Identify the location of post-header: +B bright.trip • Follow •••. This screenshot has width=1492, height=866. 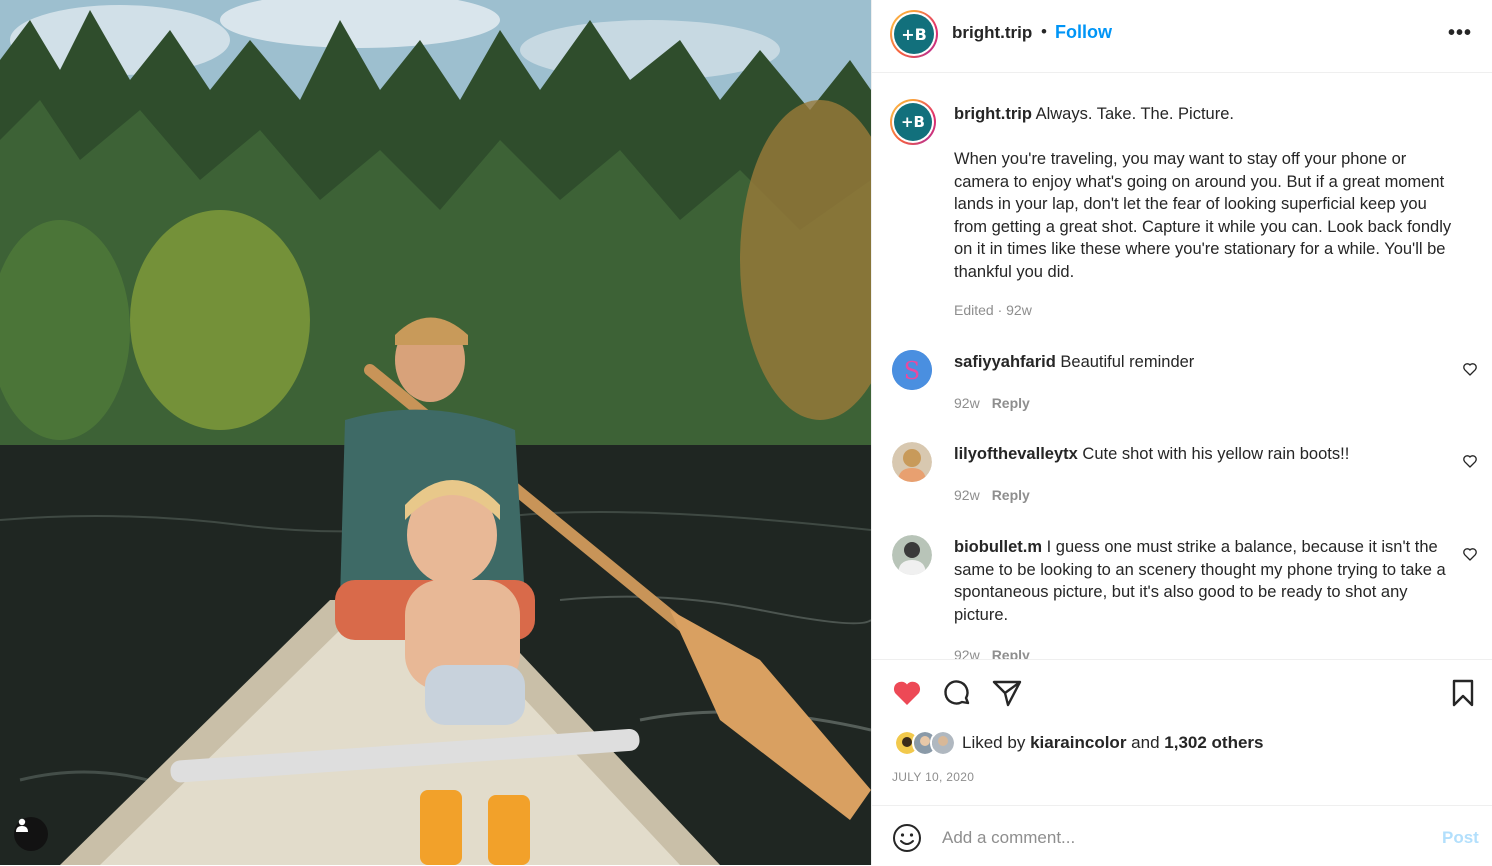
(1182, 36).